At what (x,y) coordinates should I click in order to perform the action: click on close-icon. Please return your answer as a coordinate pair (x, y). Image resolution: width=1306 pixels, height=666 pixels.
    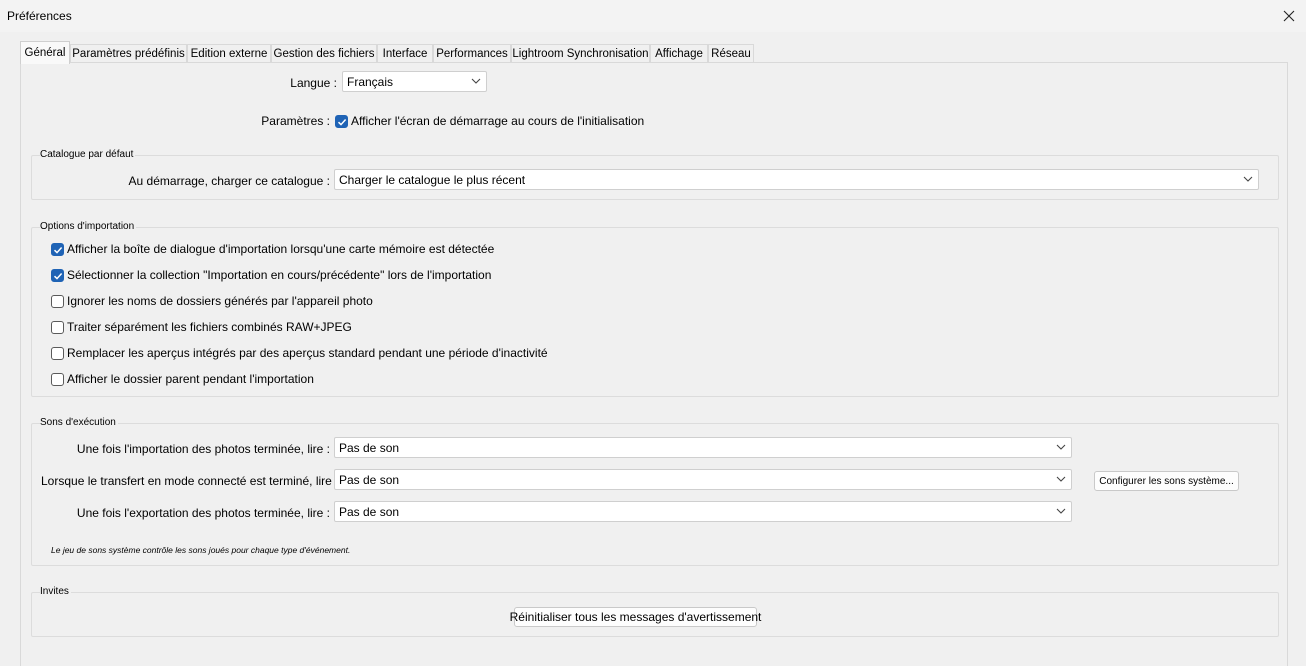
    Looking at the image, I should click on (1289, 16).